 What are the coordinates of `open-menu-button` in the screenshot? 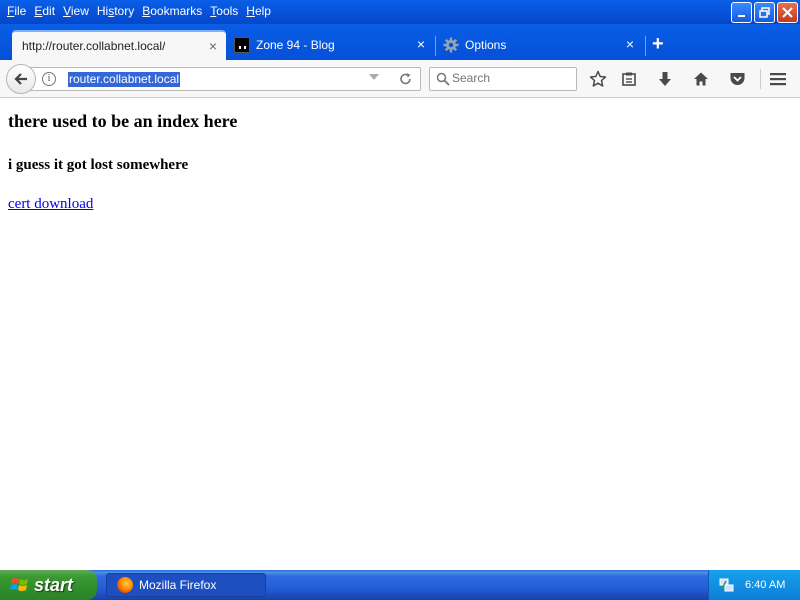 It's located at (778, 79).